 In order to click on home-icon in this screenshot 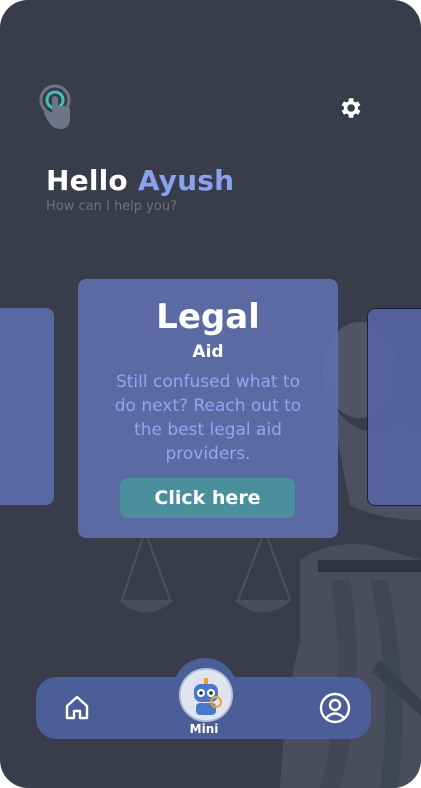, I will do `click(77, 707)`.